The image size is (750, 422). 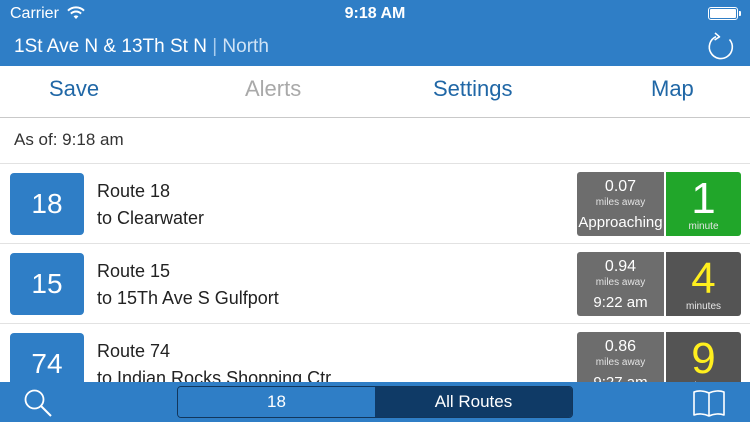 What do you see at coordinates (709, 403) in the screenshot?
I see `book-icon` at bounding box center [709, 403].